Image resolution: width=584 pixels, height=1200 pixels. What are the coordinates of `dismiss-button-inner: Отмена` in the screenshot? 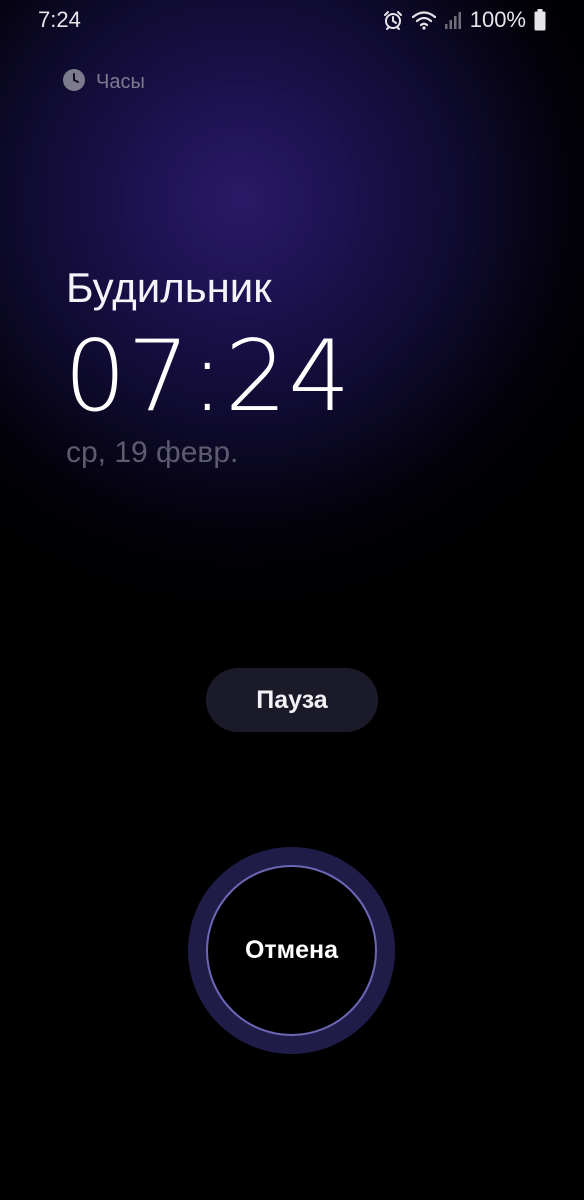 It's located at (291, 950).